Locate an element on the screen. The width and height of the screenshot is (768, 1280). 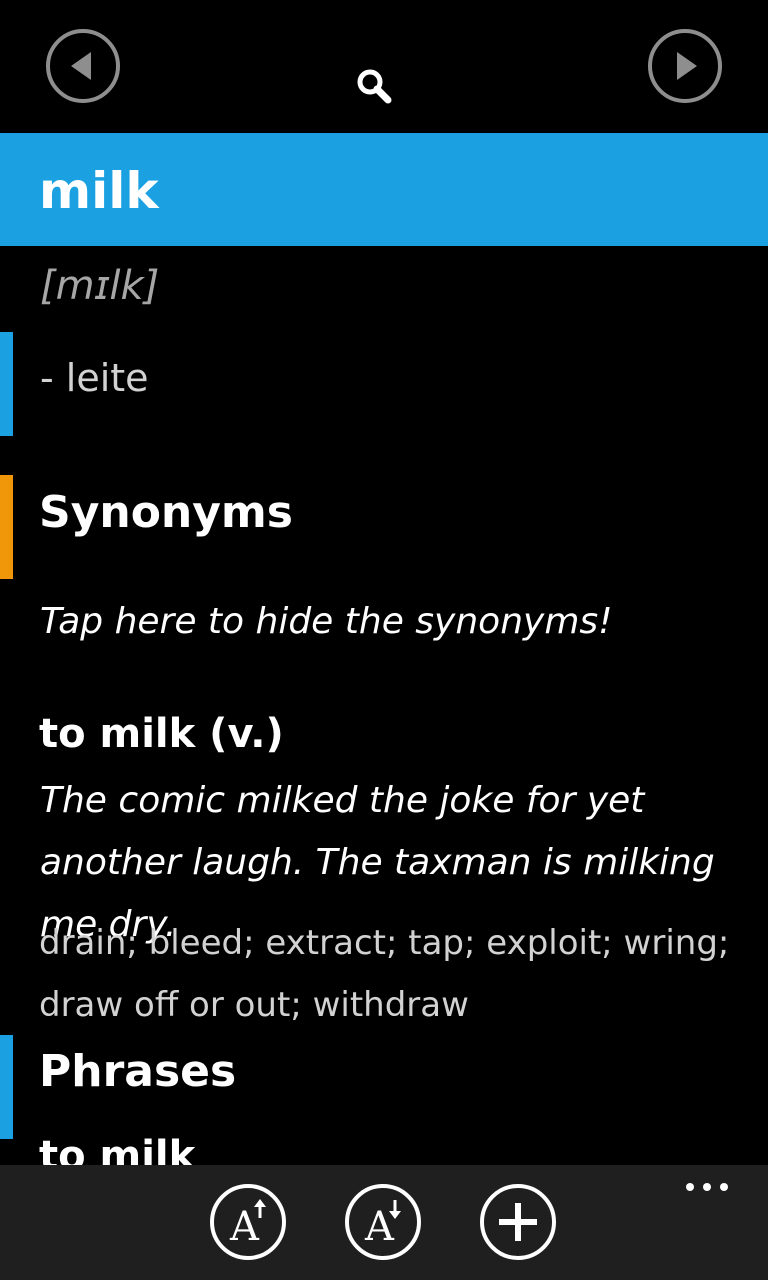
decrease-font-button: A is located at coordinates (383, 1222).